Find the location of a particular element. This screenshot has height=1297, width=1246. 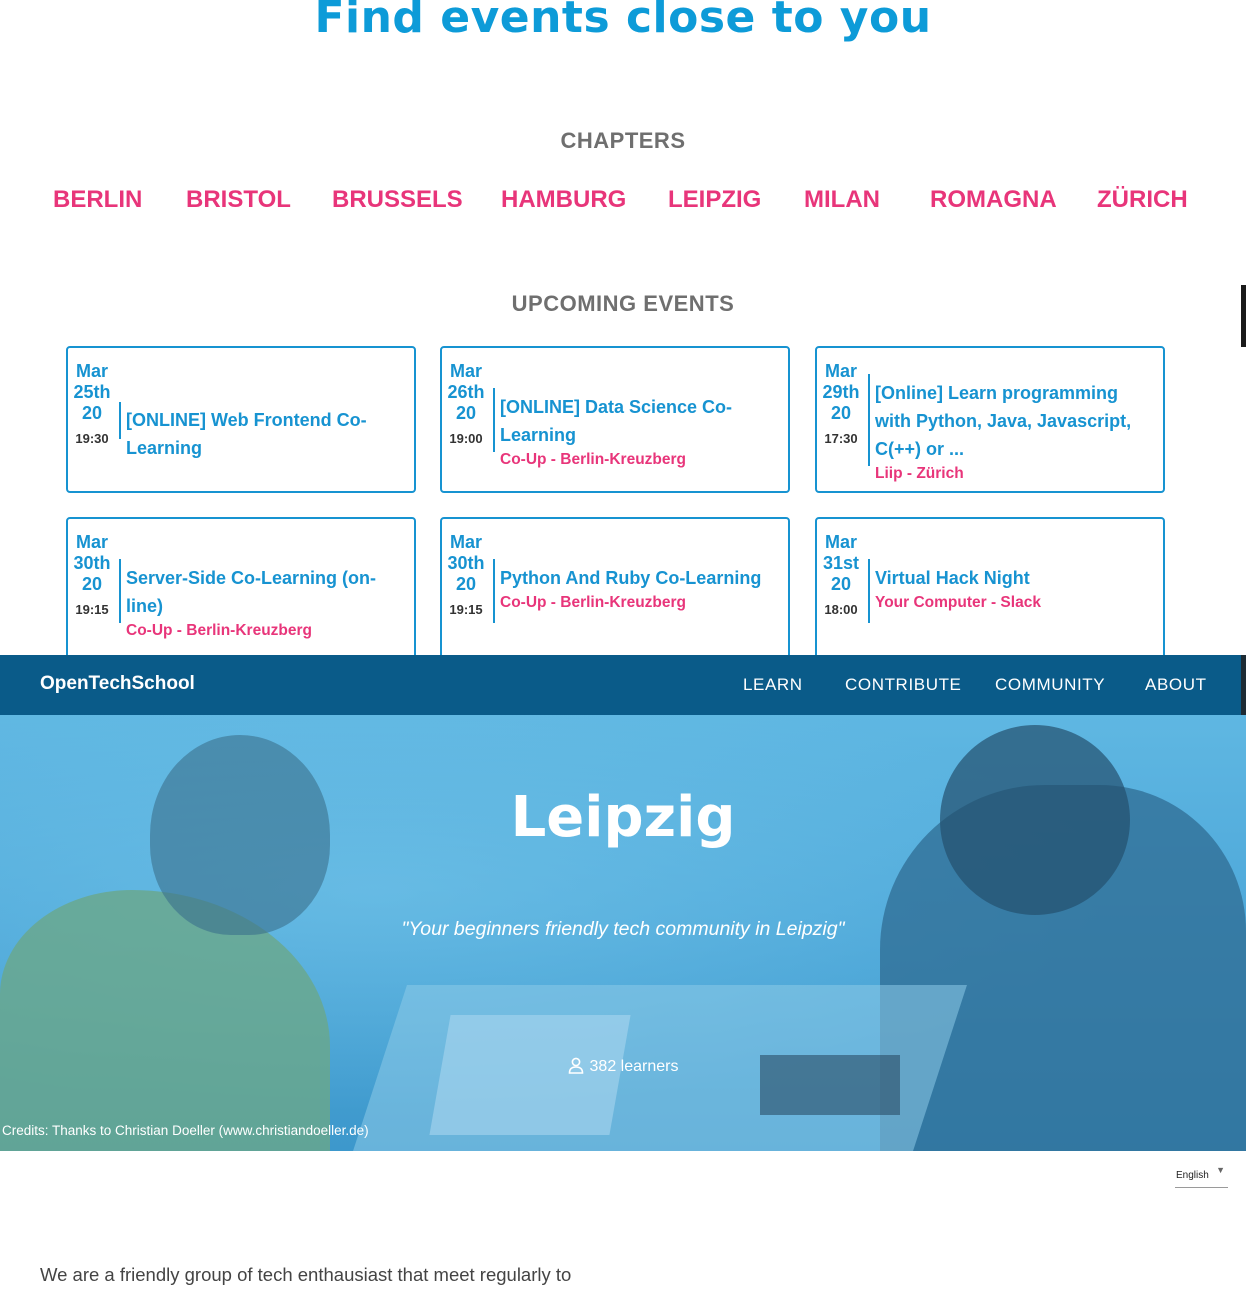

person-icon is located at coordinates (575, 1065).